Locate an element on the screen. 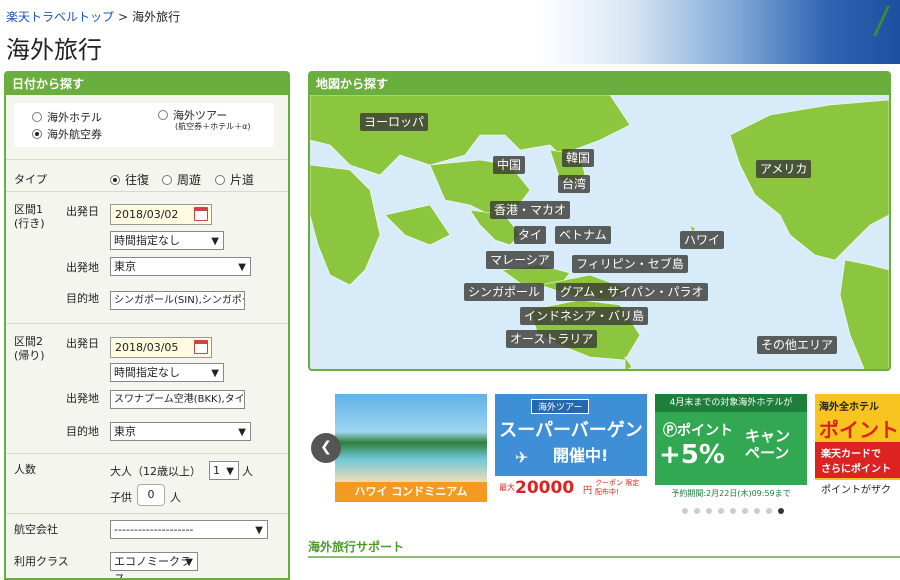 This screenshot has height=580, width=900. leg1-to-label: 目的地 is located at coordinates (82, 298).